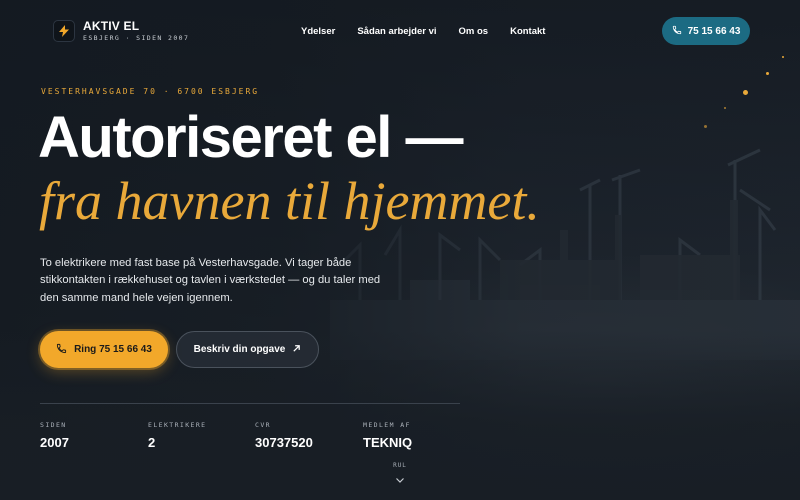 The height and width of the screenshot is (500, 800). Describe the element at coordinates (289, 201) in the screenshot. I see `hero-headline-italic: fra havnen til hjemmet.` at that location.